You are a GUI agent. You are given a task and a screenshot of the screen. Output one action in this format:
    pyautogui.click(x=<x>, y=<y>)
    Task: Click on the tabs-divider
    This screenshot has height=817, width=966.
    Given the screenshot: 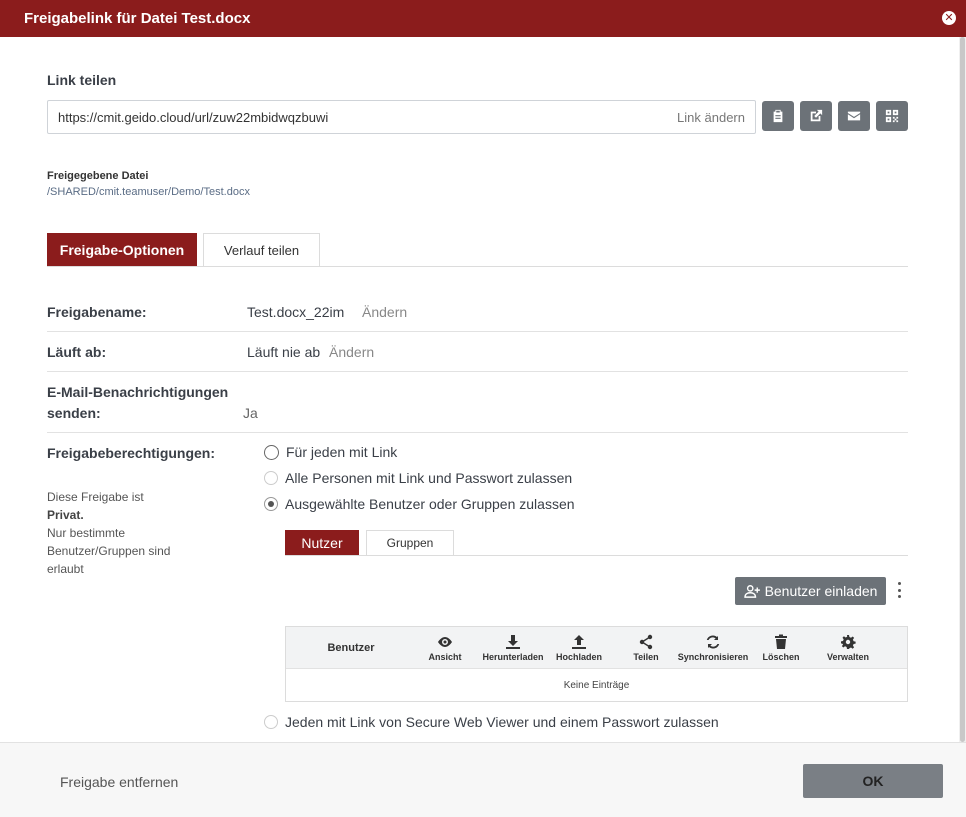 What is the action you would take?
    pyautogui.click(x=477, y=266)
    